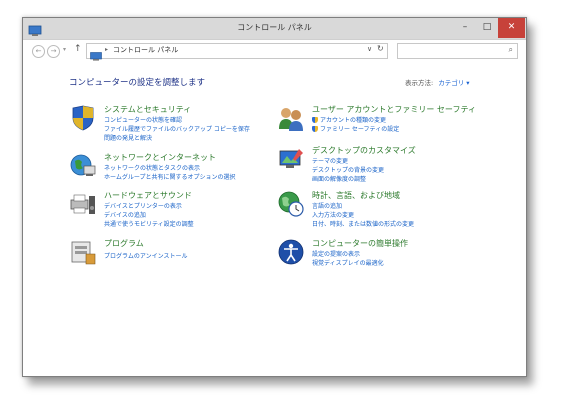  What do you see at coordinates (169, 176) in the screenshot?
I see `category-link: ホームグループと共有に関するオプションの選択` at bounding box center [169, 176].